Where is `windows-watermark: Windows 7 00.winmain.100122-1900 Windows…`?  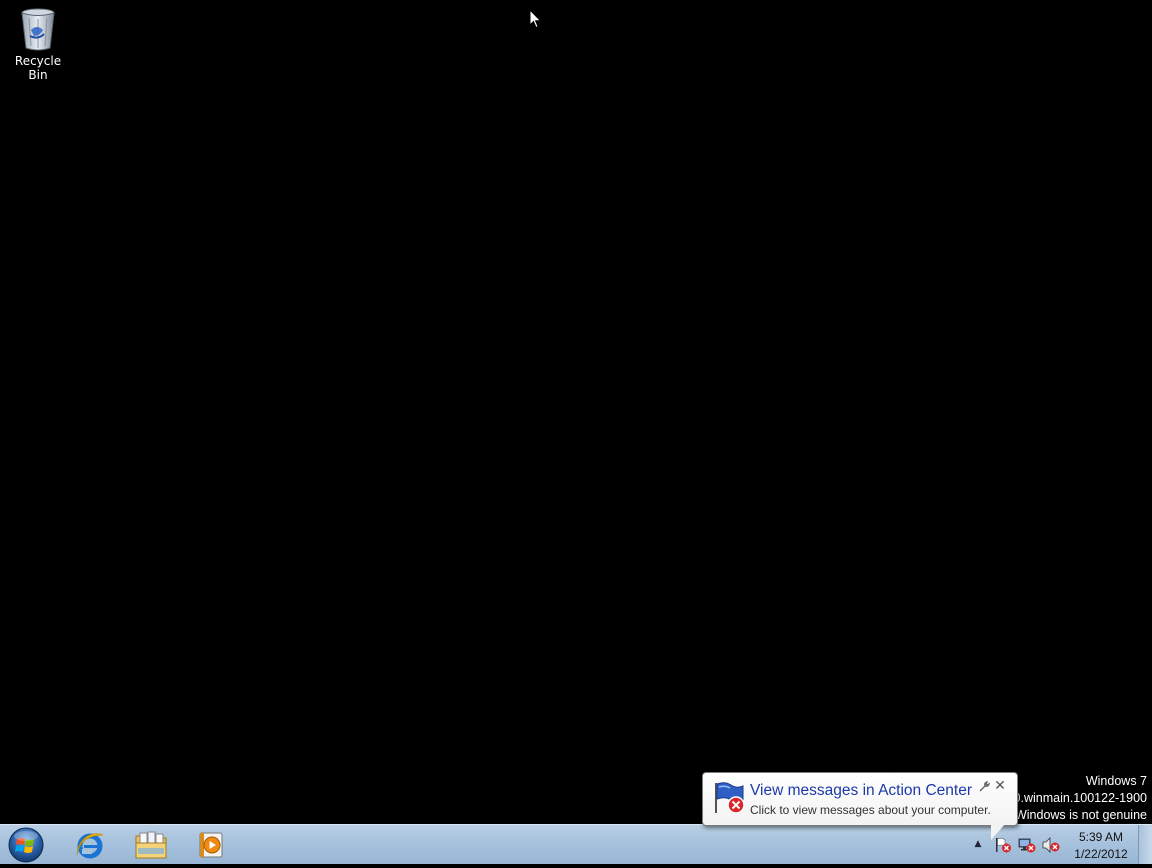 windows-watermark: Windows 7 00.winmain.100122-1900 Windows… is located at coordinates (1077, 798).